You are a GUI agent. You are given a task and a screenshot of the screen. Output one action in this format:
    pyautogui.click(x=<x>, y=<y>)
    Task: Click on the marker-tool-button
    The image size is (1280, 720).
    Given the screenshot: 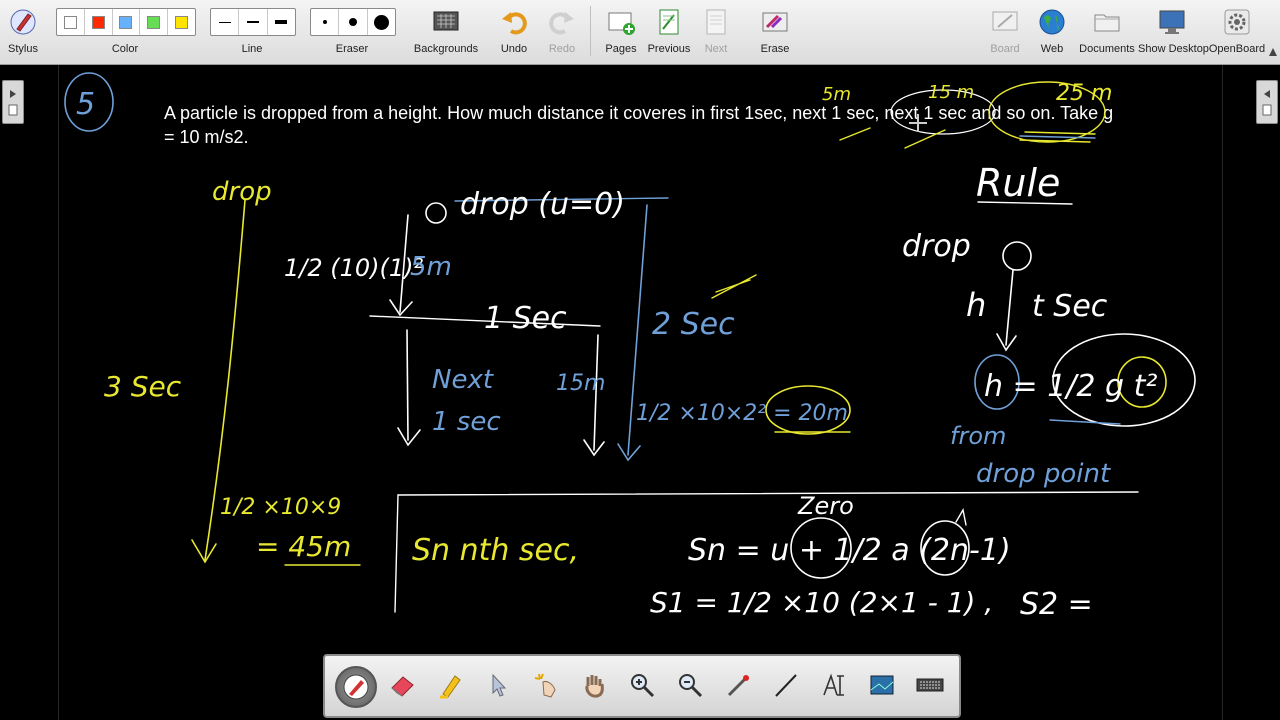 What is the action you would take?
    pyautogui.click(x=450, y=685)
    